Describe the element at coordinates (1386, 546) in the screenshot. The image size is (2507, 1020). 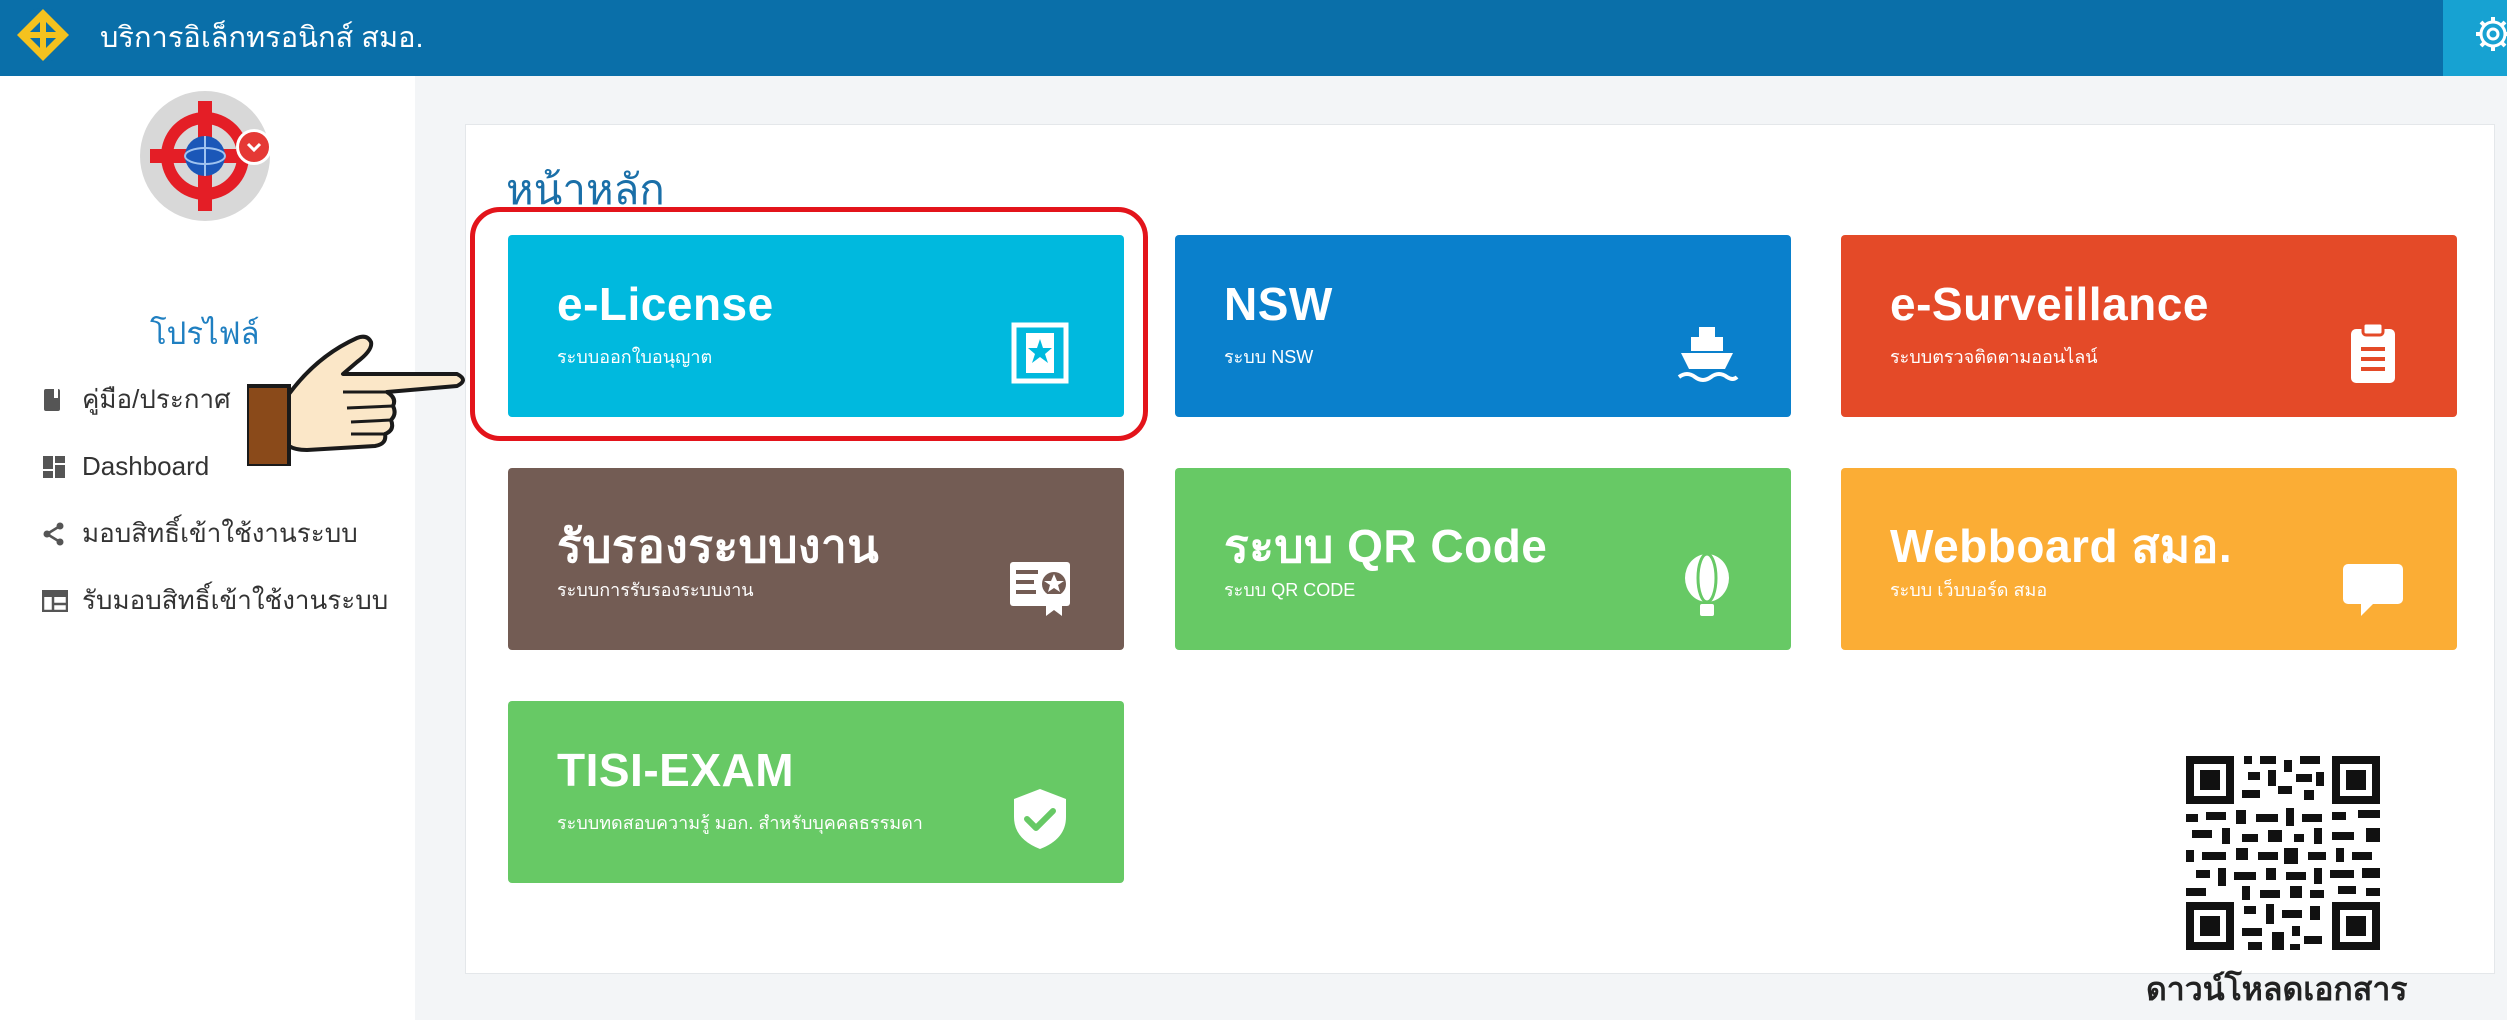
I see `tile-title: ระบบ QR Code` at that location.